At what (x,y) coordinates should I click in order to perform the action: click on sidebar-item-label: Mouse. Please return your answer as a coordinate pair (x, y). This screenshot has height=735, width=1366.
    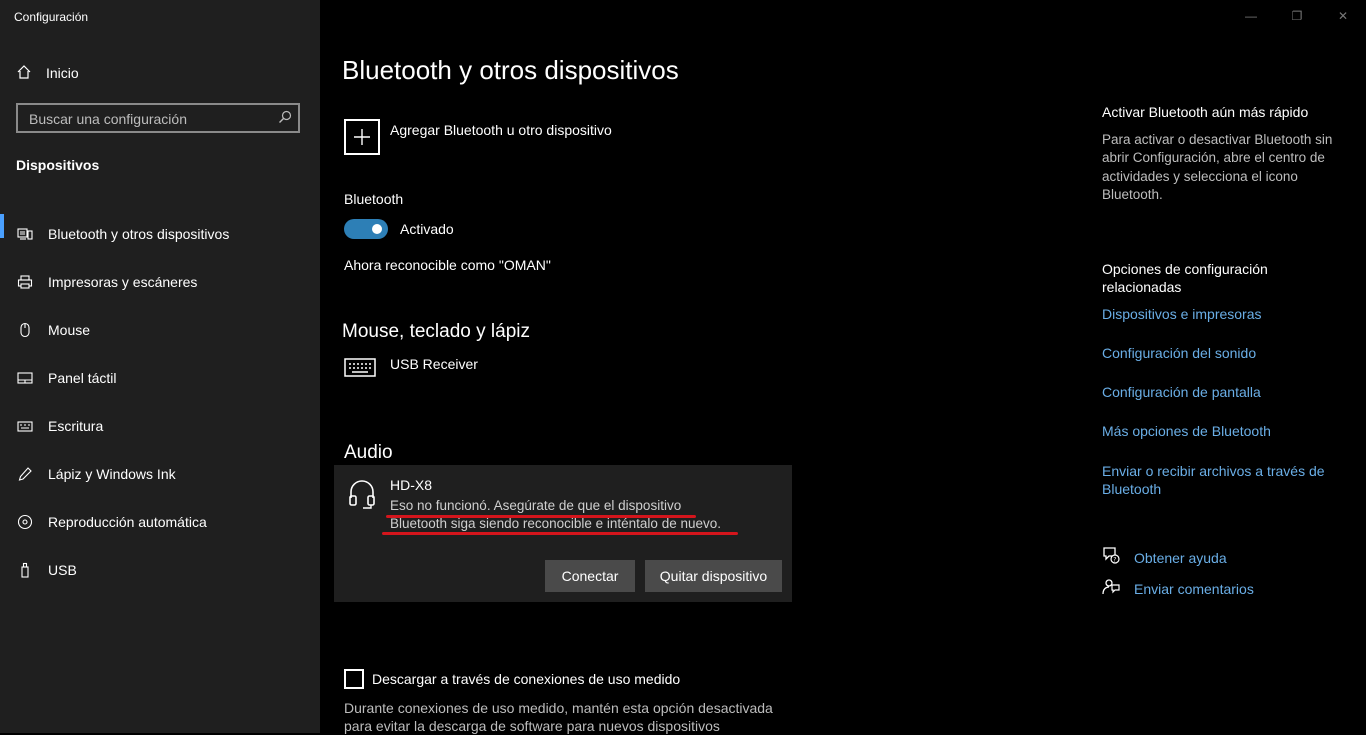
    Looking at the image, I should click on (69, 330).